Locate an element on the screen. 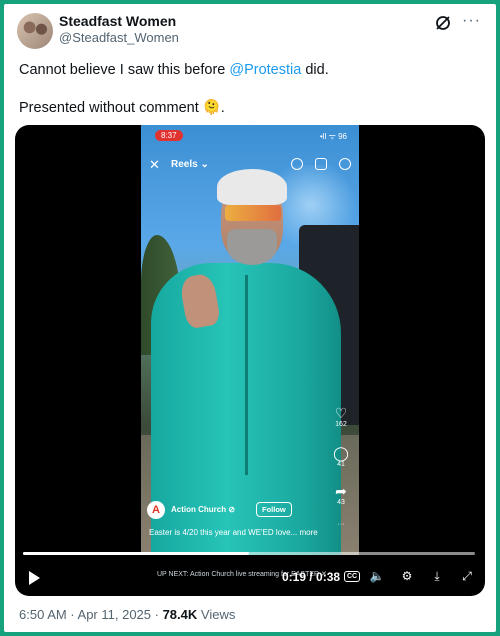 The image size is (500, 636). progress-fill is located at coordinates (136, 553).